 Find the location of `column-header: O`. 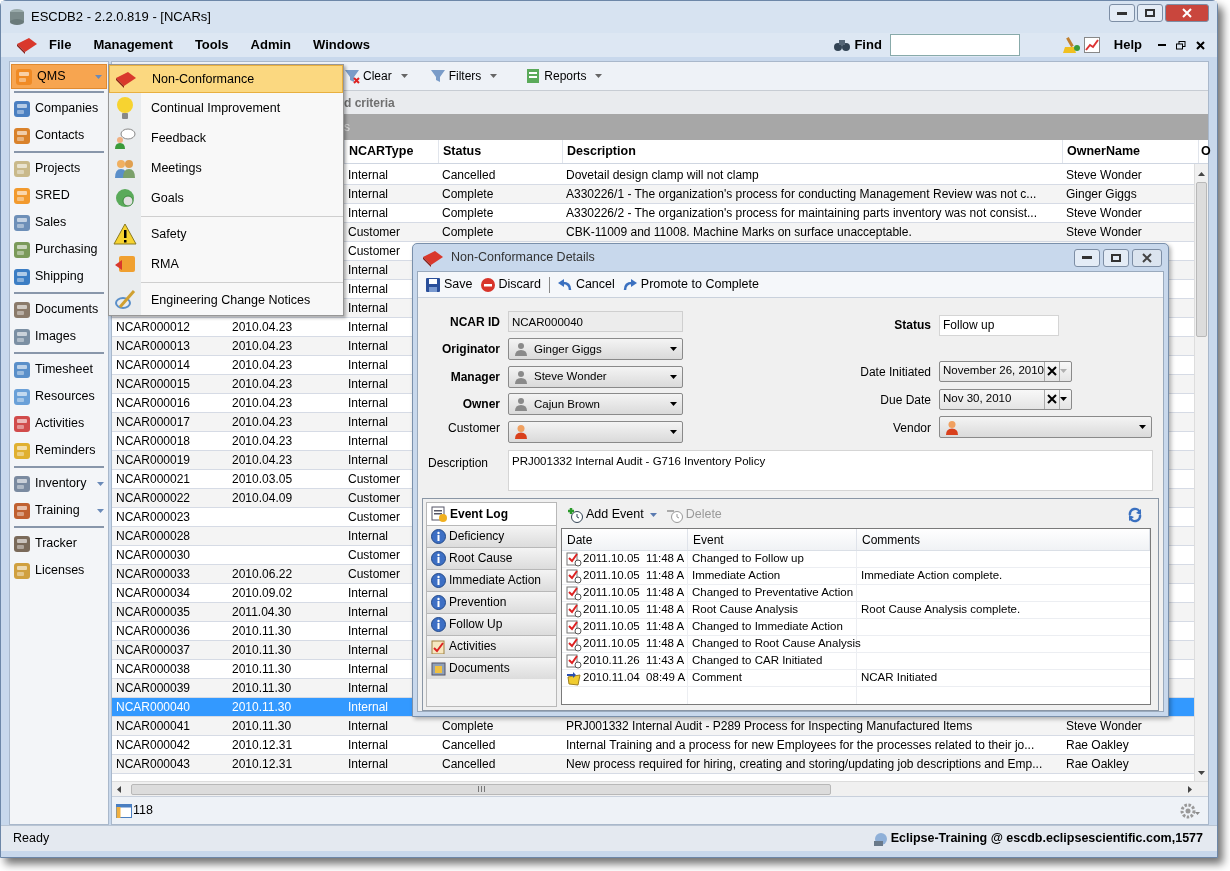

column-header: O is located at coordinates (1204, 151).